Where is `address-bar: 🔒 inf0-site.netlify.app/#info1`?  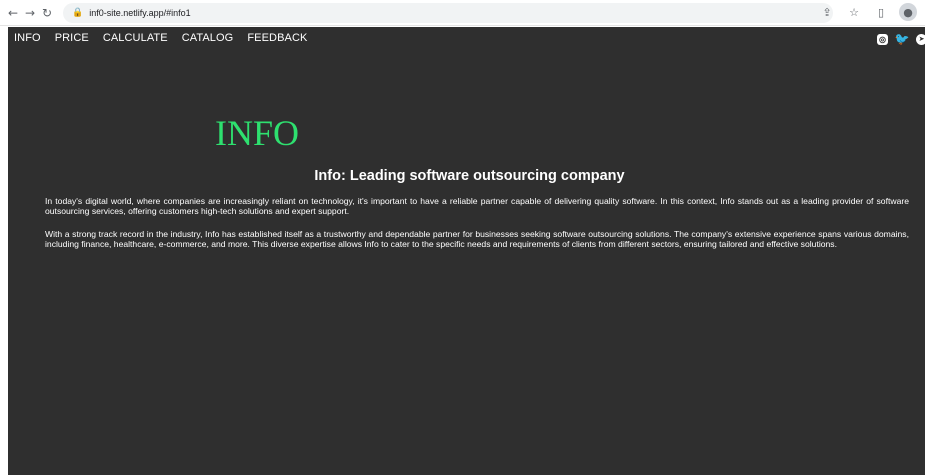 address-bar: 🔒 inf0-site.netlify.app/#info1 is located at coordinates (448, 13).